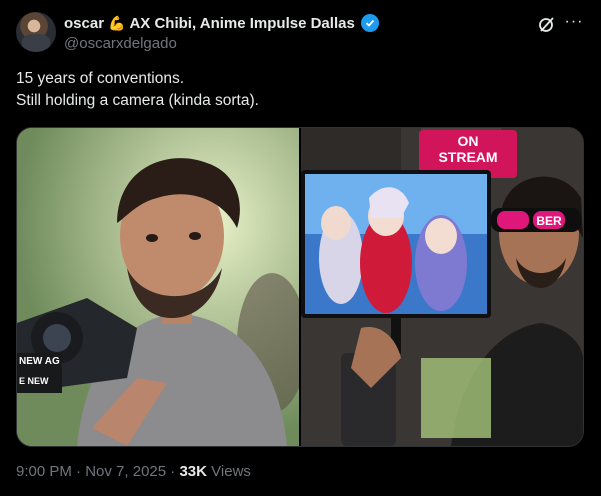  Describe the element at coordinates (125, 471) in the screenshot. I see `tweet-date: Nov 7, 2025` at that location.